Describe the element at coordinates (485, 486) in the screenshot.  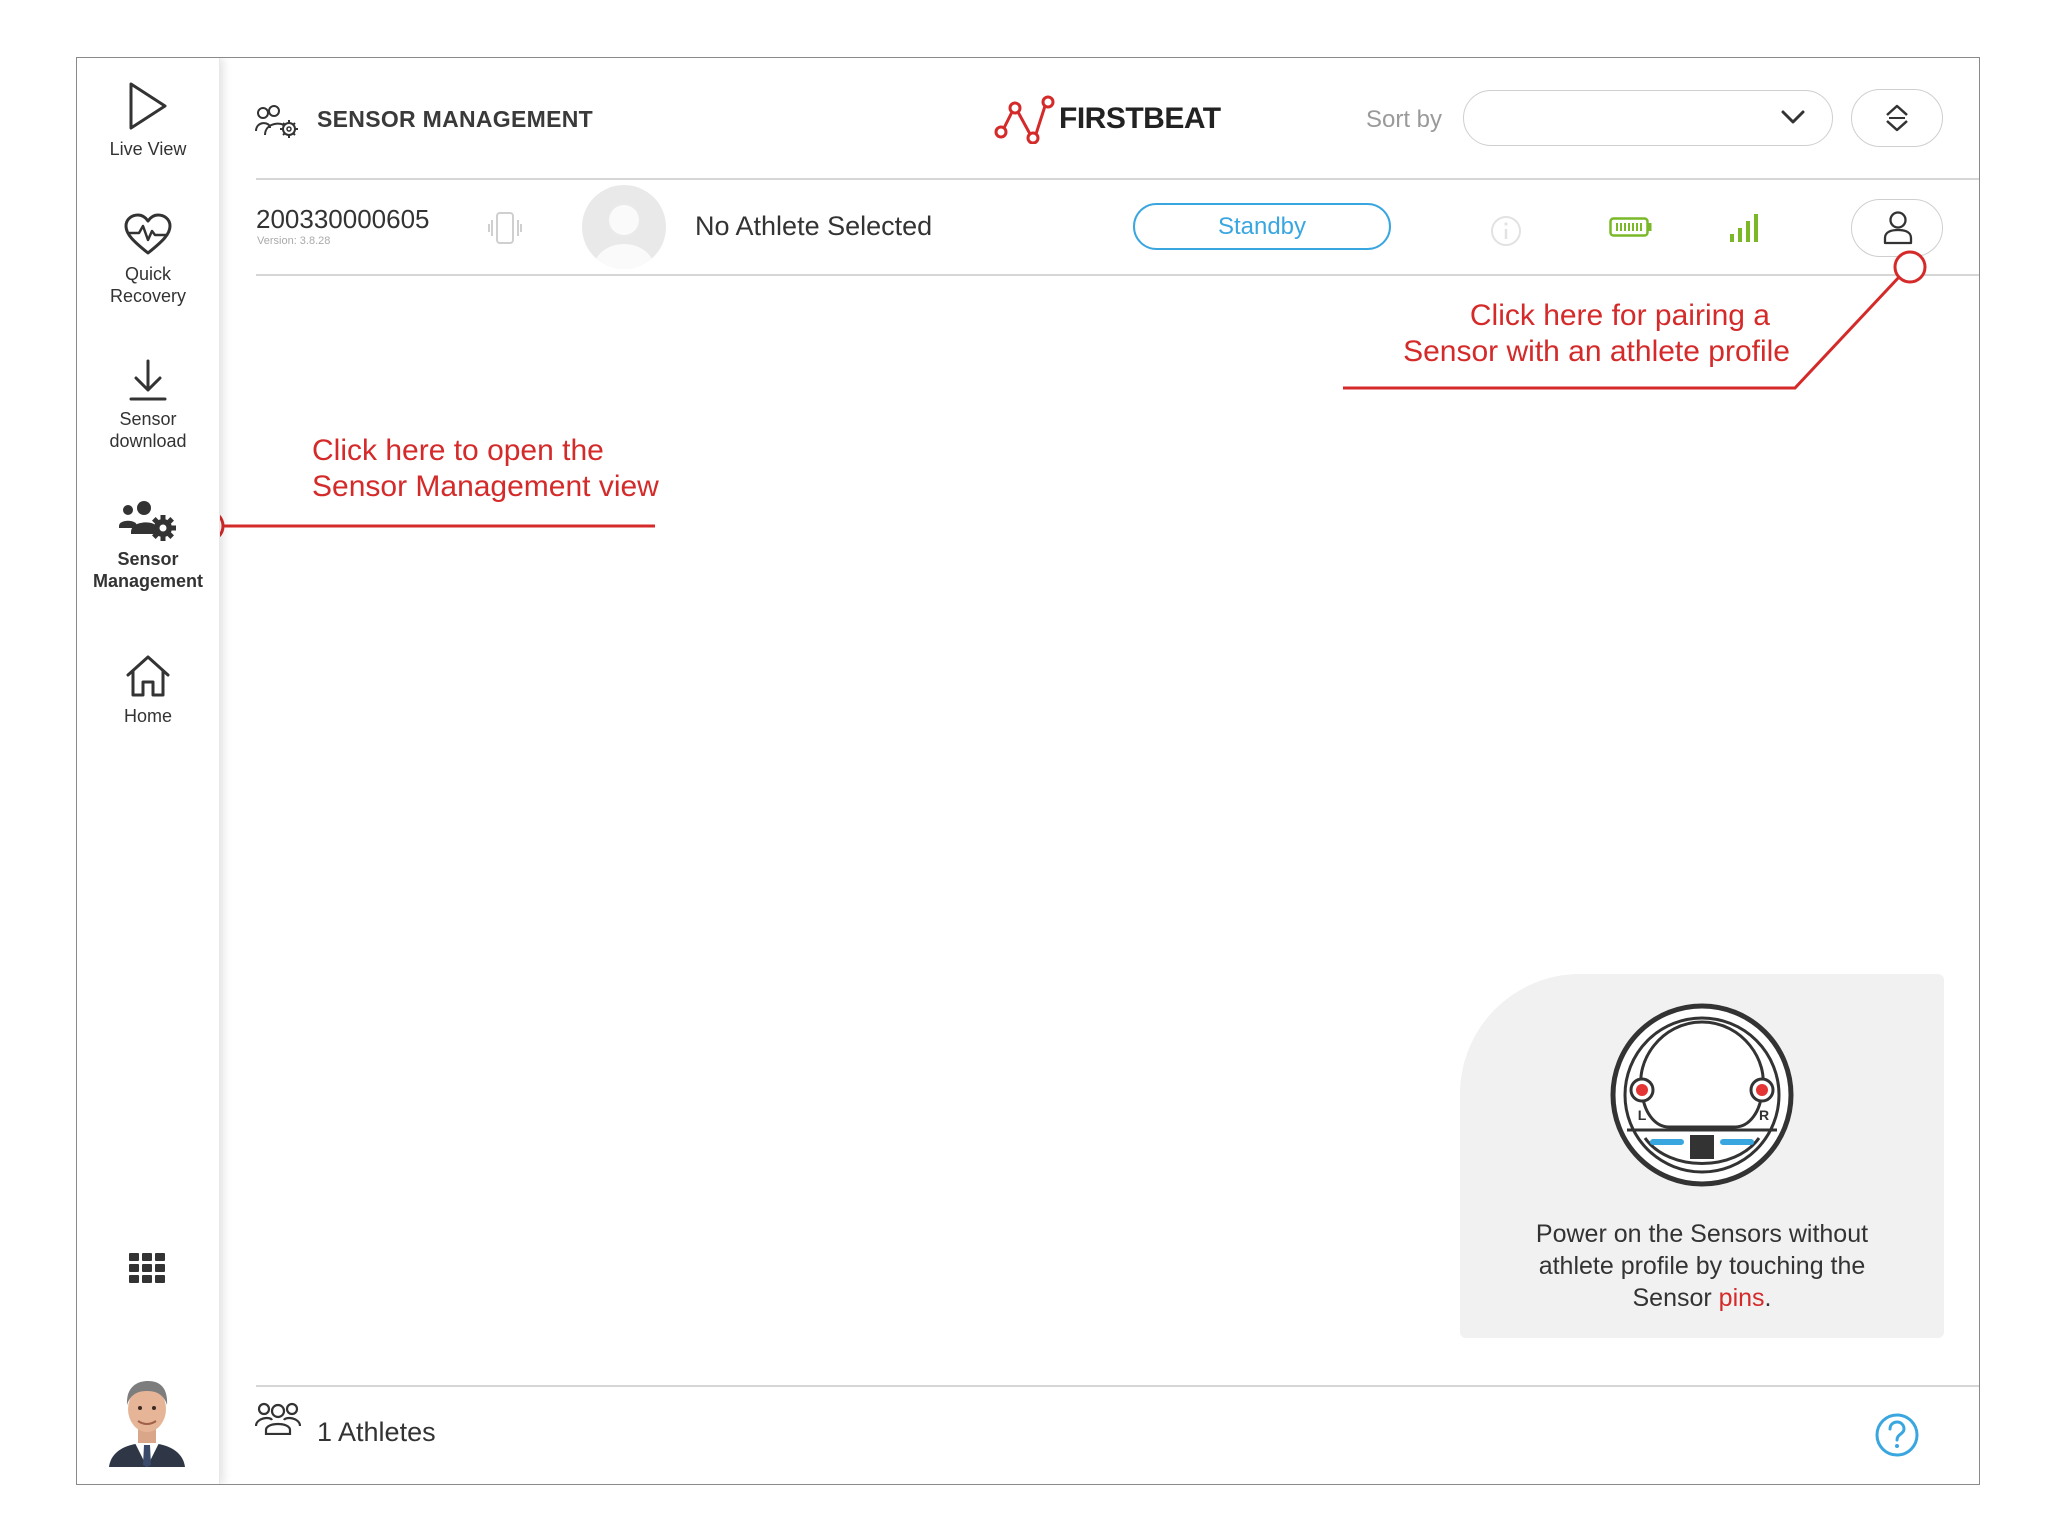
I see `sidebar-callout-line2: Sensor Management view` at that location.